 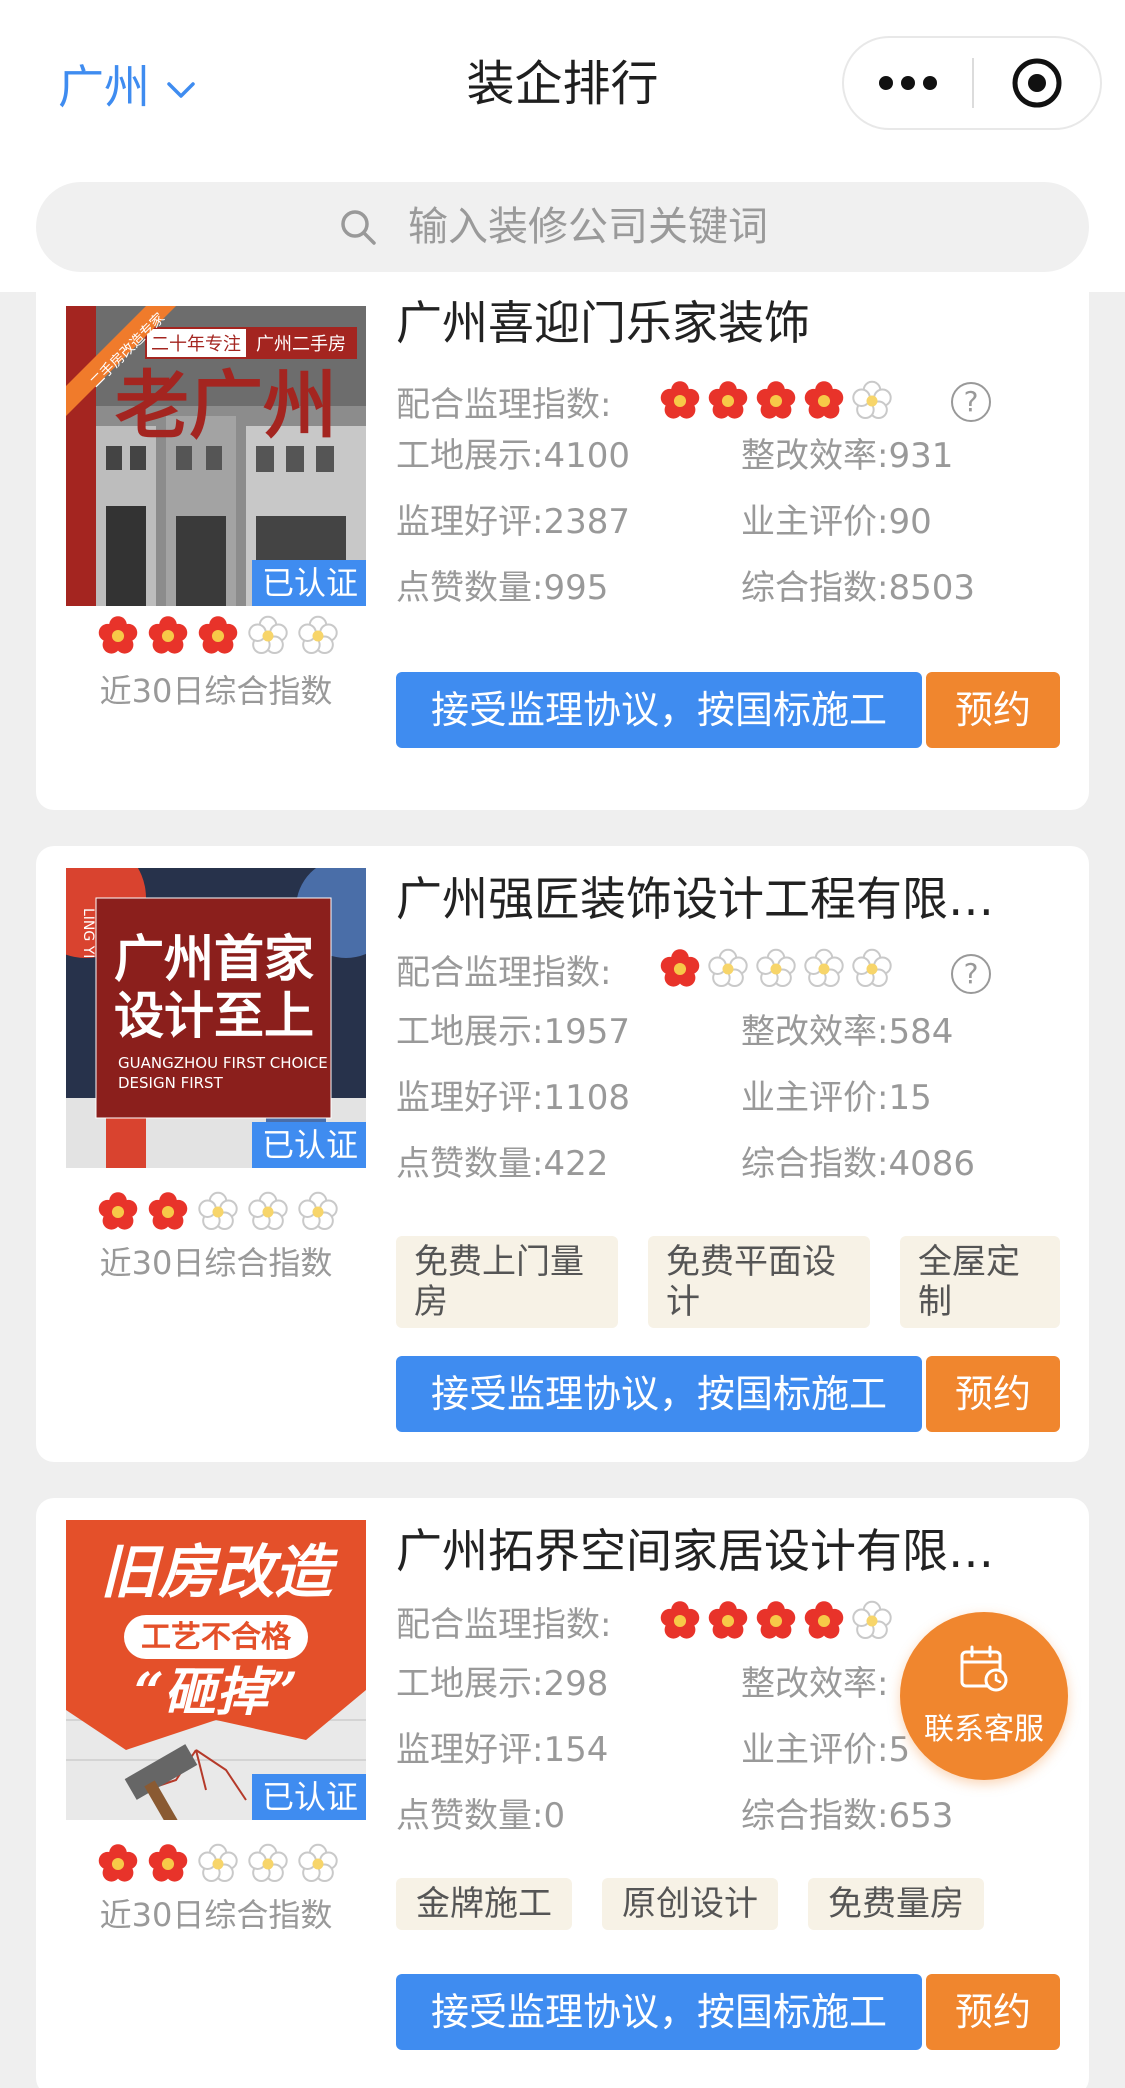 What do you see at coordinates (216, 1692) in the screenshot?
I see `image-quote: “砸掉”` at bounding box center [216, 1692].